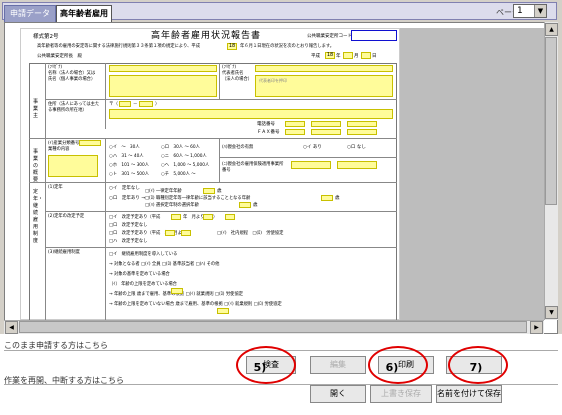  Describe the element at coordinates (237, 73) in the screenshot. I see `representative-label: (ﾌﾘｶﾞﾅ) 代表者氏名 （法人の場合）` at that location.